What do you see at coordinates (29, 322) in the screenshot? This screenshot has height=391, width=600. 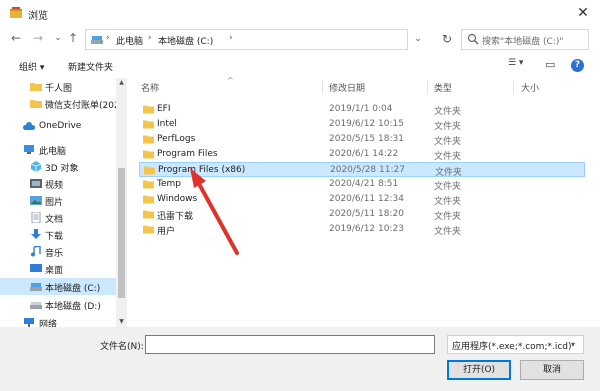 I see `network-icon` at bounding box center [29, 322].